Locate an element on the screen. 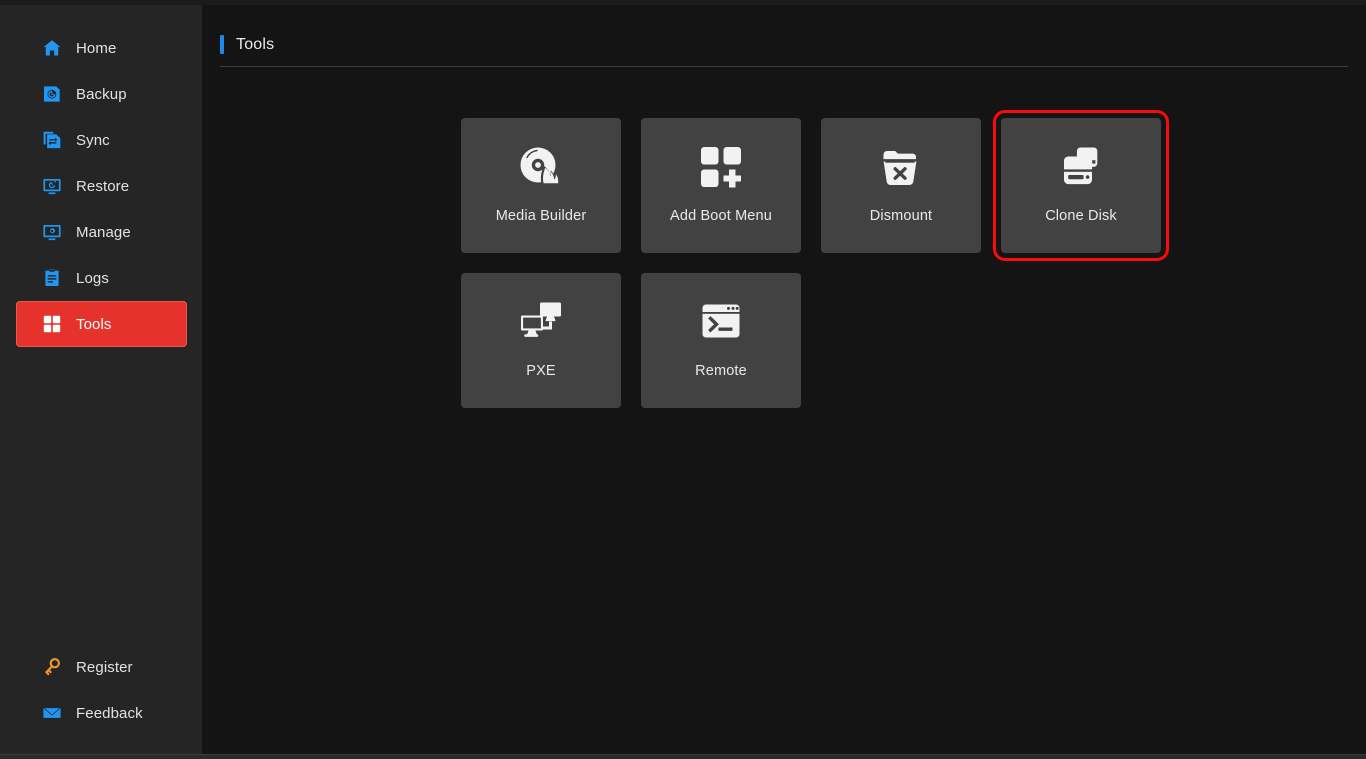  tool-card-label: PXE is located at coordinates (541, 371).